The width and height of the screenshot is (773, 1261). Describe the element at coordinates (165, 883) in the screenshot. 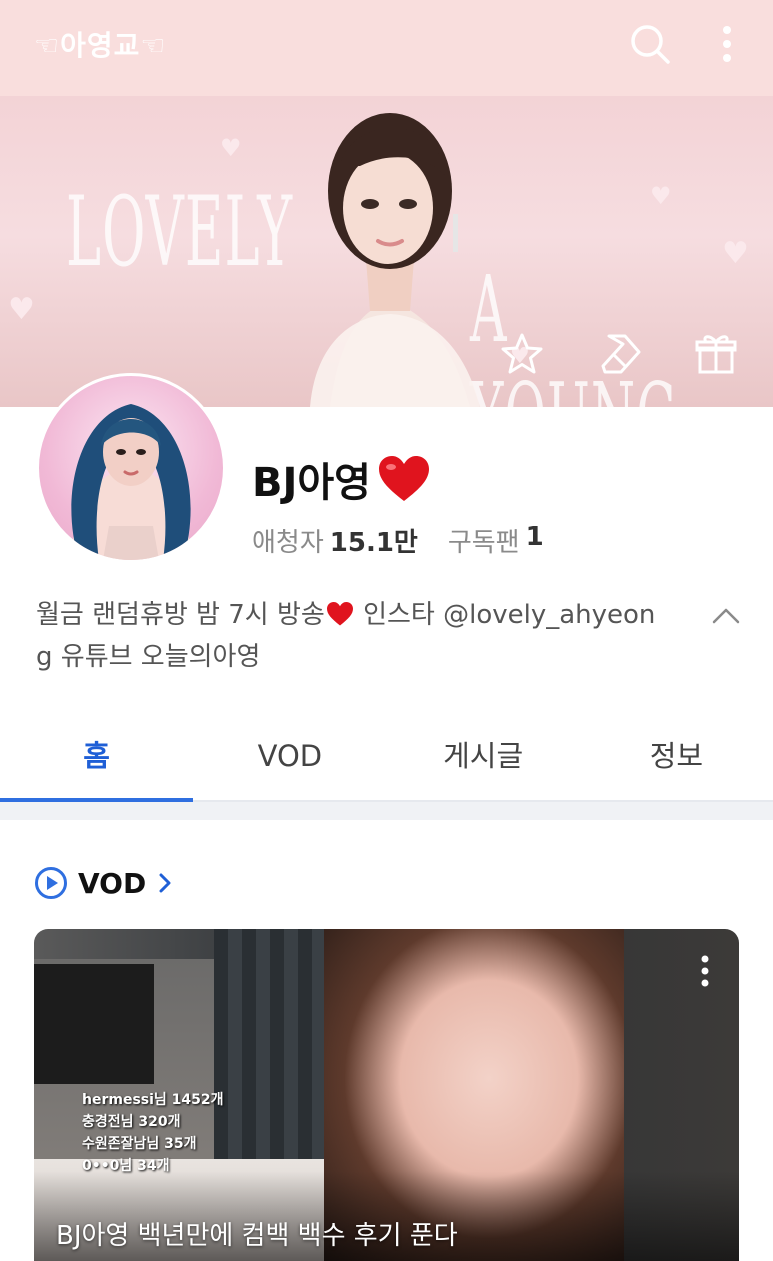

I see `chevron-right-icon` at that location.